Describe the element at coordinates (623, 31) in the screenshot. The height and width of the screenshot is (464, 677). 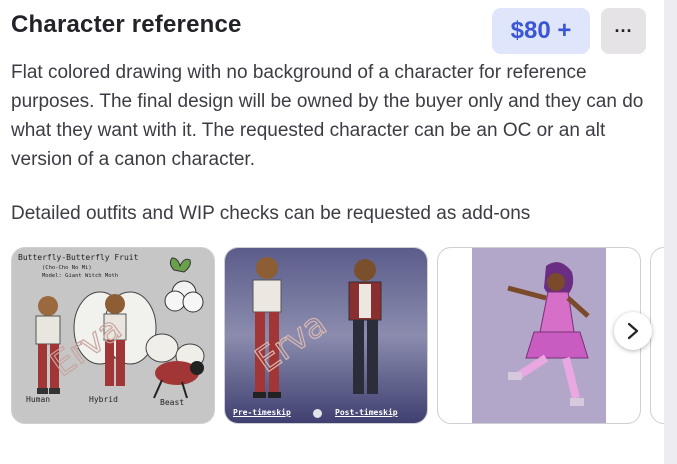
I see `more-options-button: ···` at that location.